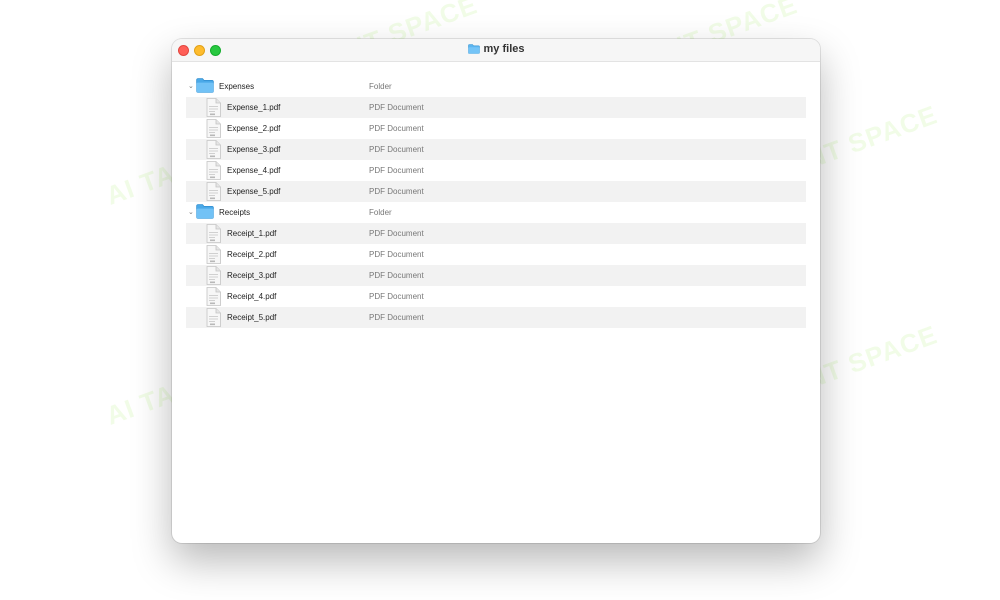  I want to click on window-title: my files, so click(504, 49).